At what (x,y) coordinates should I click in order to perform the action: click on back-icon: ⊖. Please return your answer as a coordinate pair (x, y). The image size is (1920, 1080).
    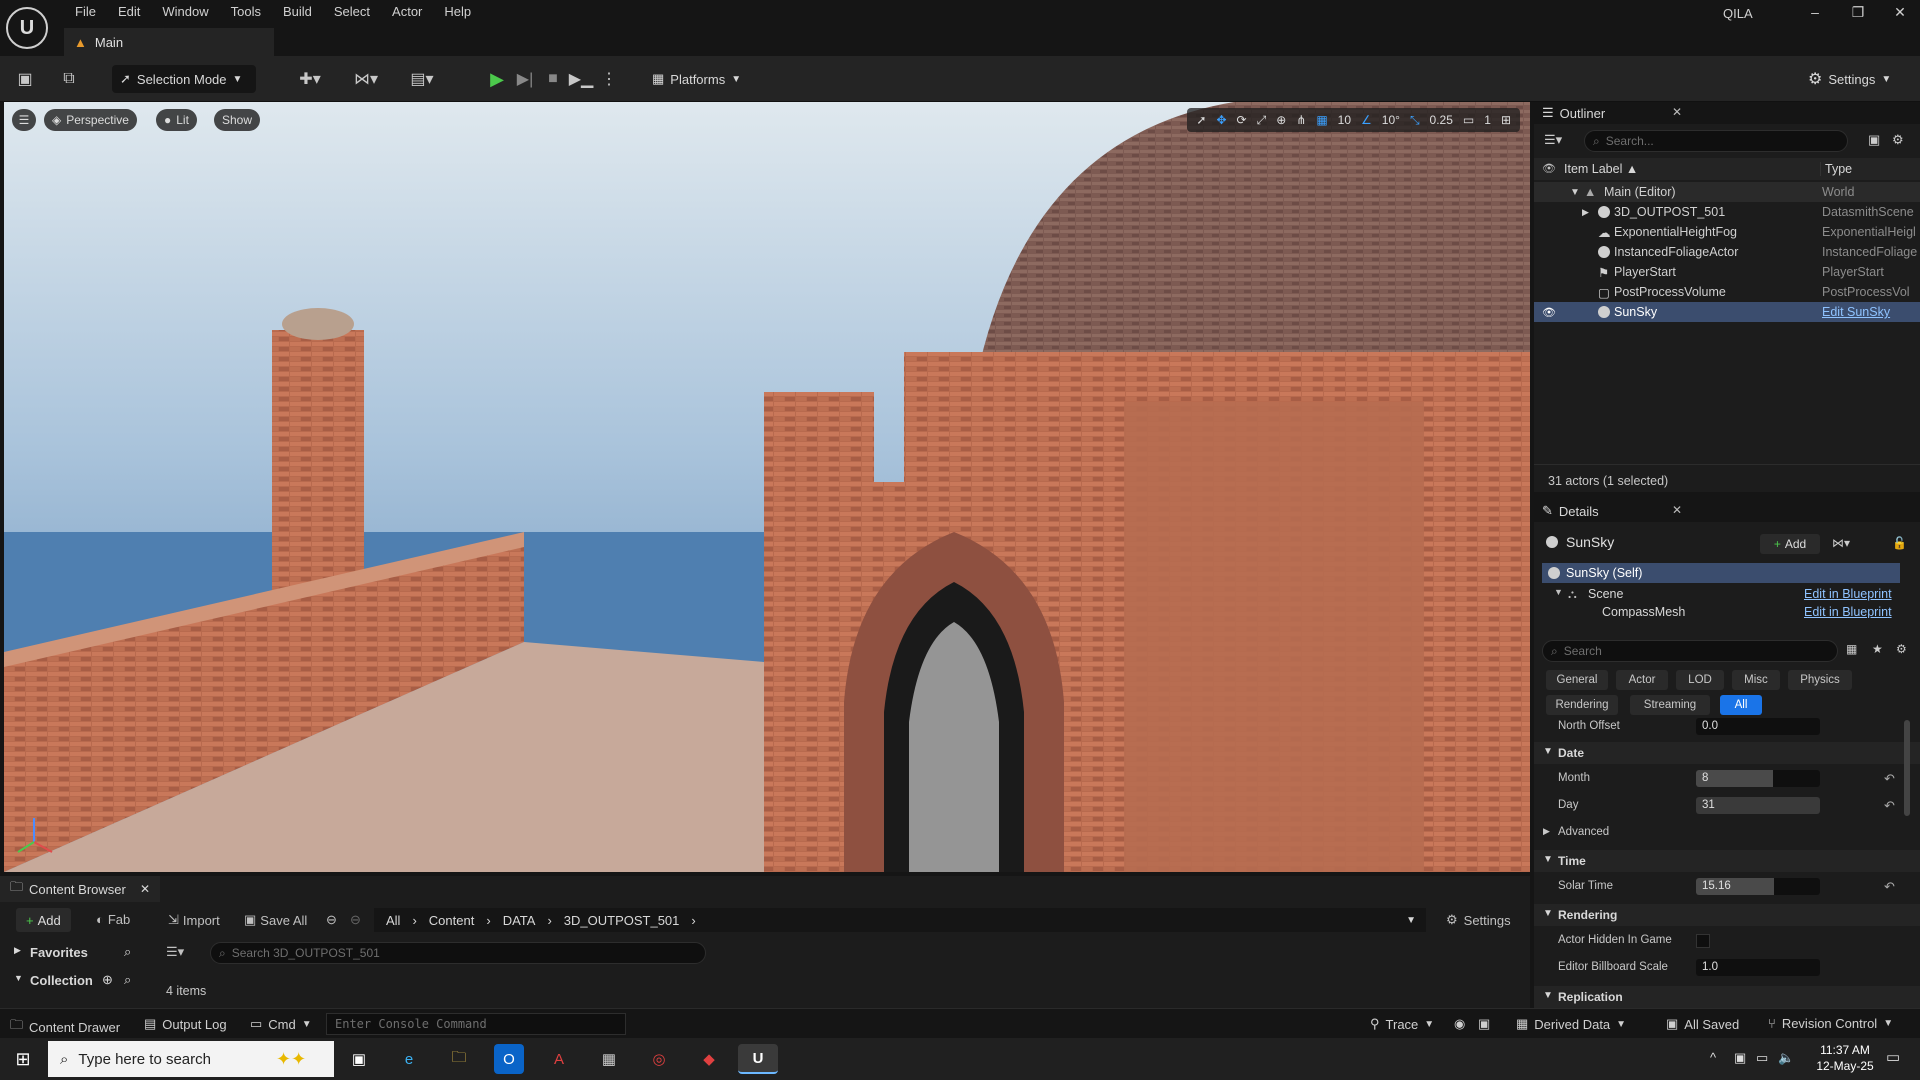
    Looking at the image, I should click on (331, 920).